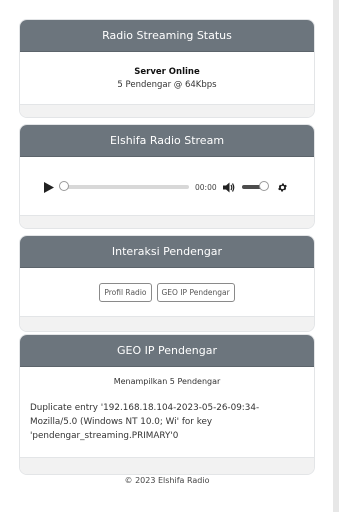  What do you see at coordinates (167, 252) in the screenshot?
I see `interaction-card-header: Interaksi Pendengar` at bounding box center [167, 252].